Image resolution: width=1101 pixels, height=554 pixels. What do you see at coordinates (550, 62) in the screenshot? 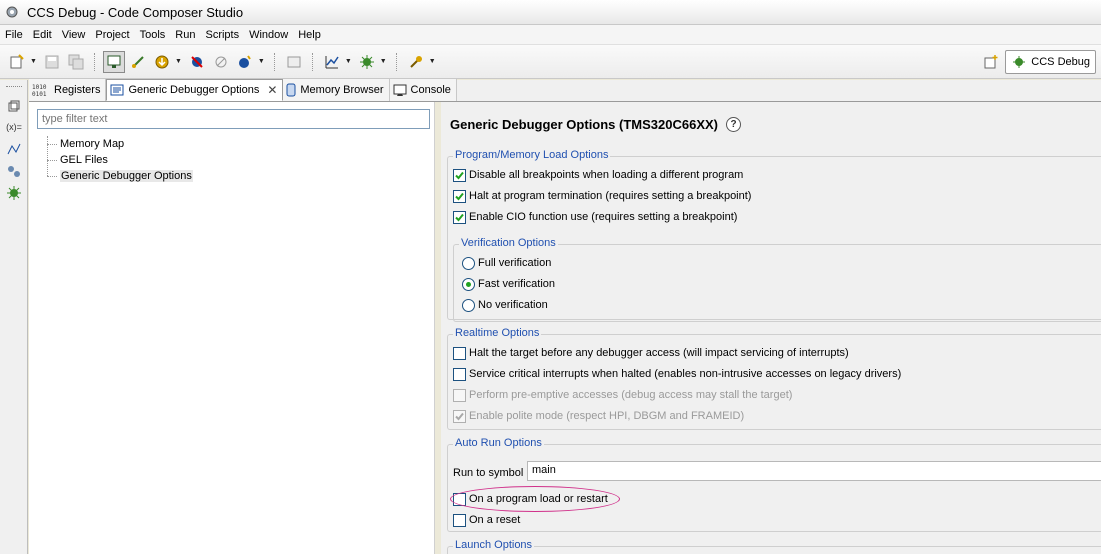
I see `main-toolbar: ▼ ▼ ▼ ▼ ▼ ▼ CCS Debug` at bounding box center [550, 62].